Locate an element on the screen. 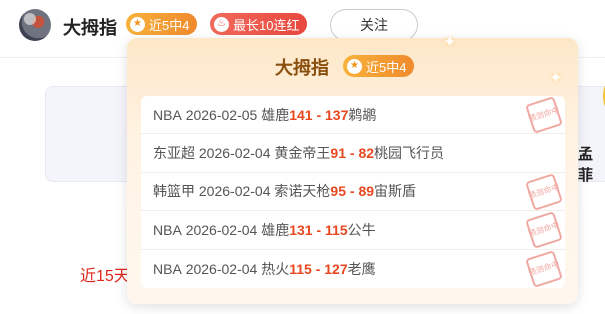 The height and width of the screenshot is (314, 605). away-score: 82 is located at coordinates (366, 153).